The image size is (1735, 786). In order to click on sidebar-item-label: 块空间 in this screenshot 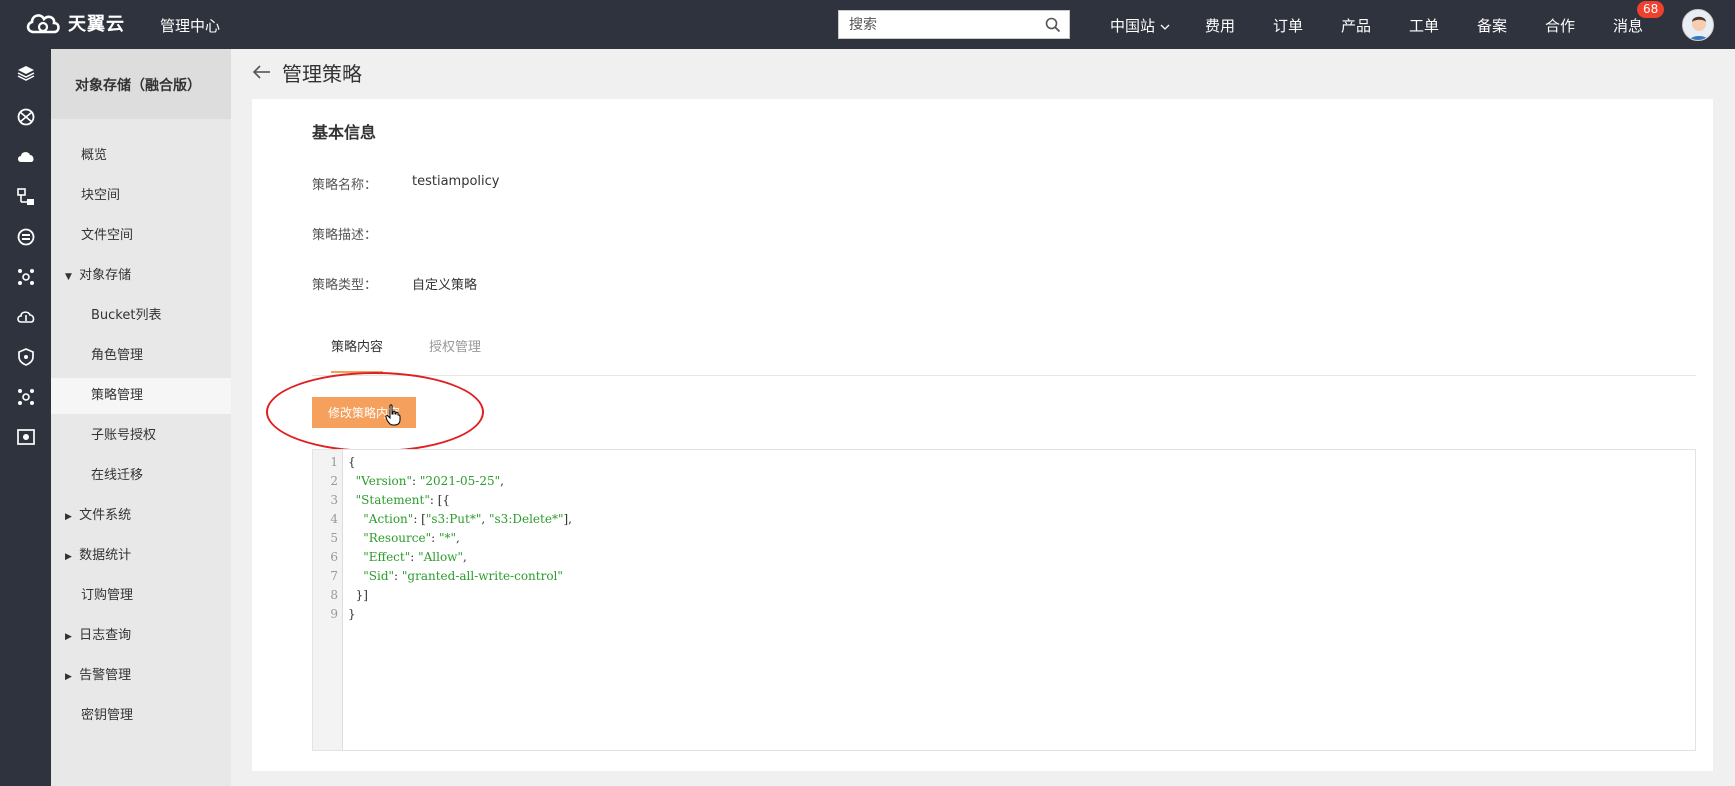, I will do `click(101, 195)`.